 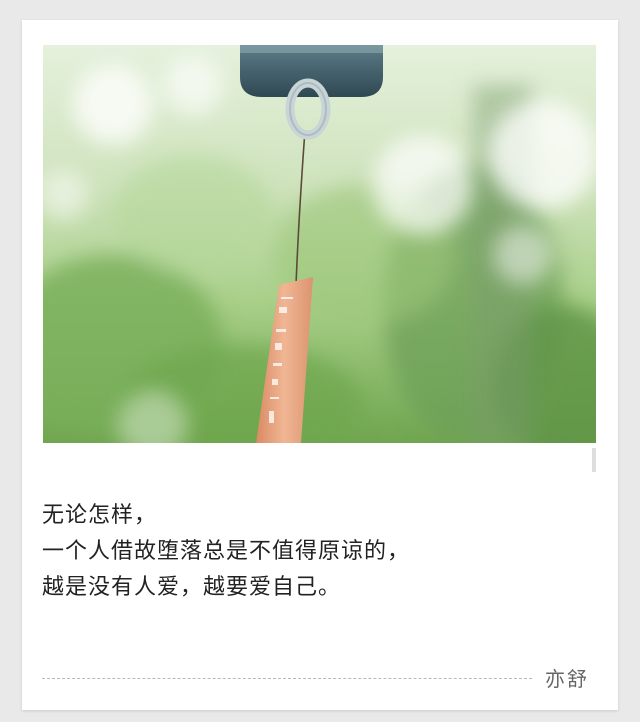 What do you see at coordinates (567, 679) in the screenshot?
I see `author-name: 亦舒` at bounding box center [567, 679].